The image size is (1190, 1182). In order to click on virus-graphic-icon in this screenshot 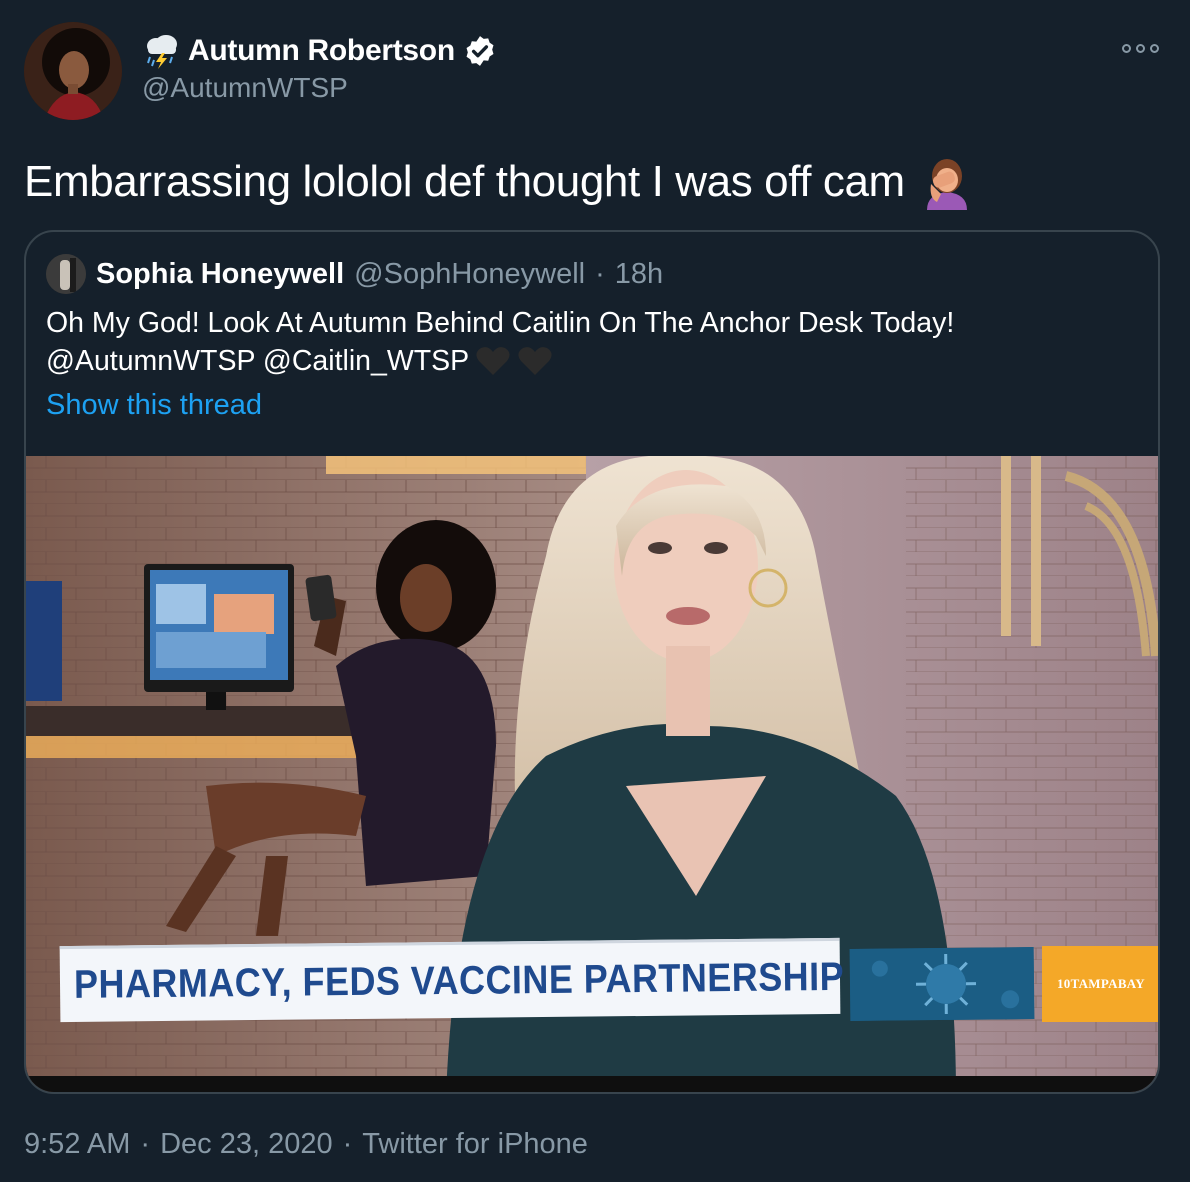, I will do `click(942, 984)`.